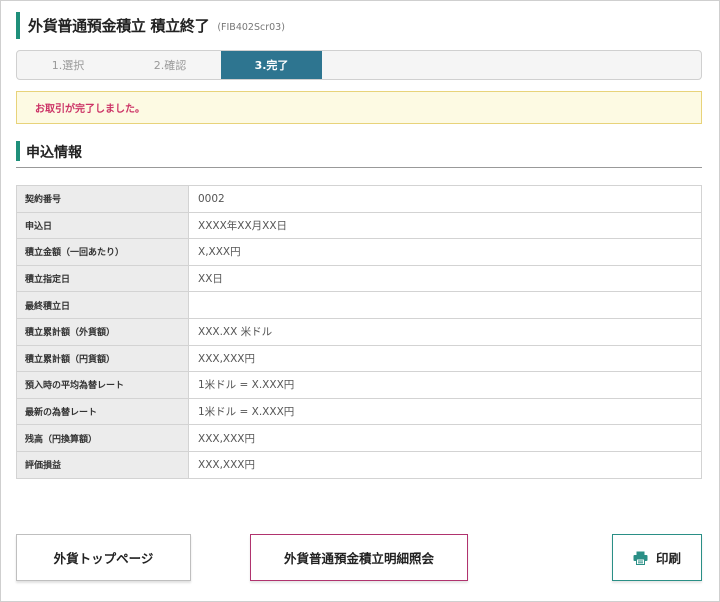 The width and height of the screenshot is (720, 602). I want to click on step-complete: 3.完了, so click(271, 65).